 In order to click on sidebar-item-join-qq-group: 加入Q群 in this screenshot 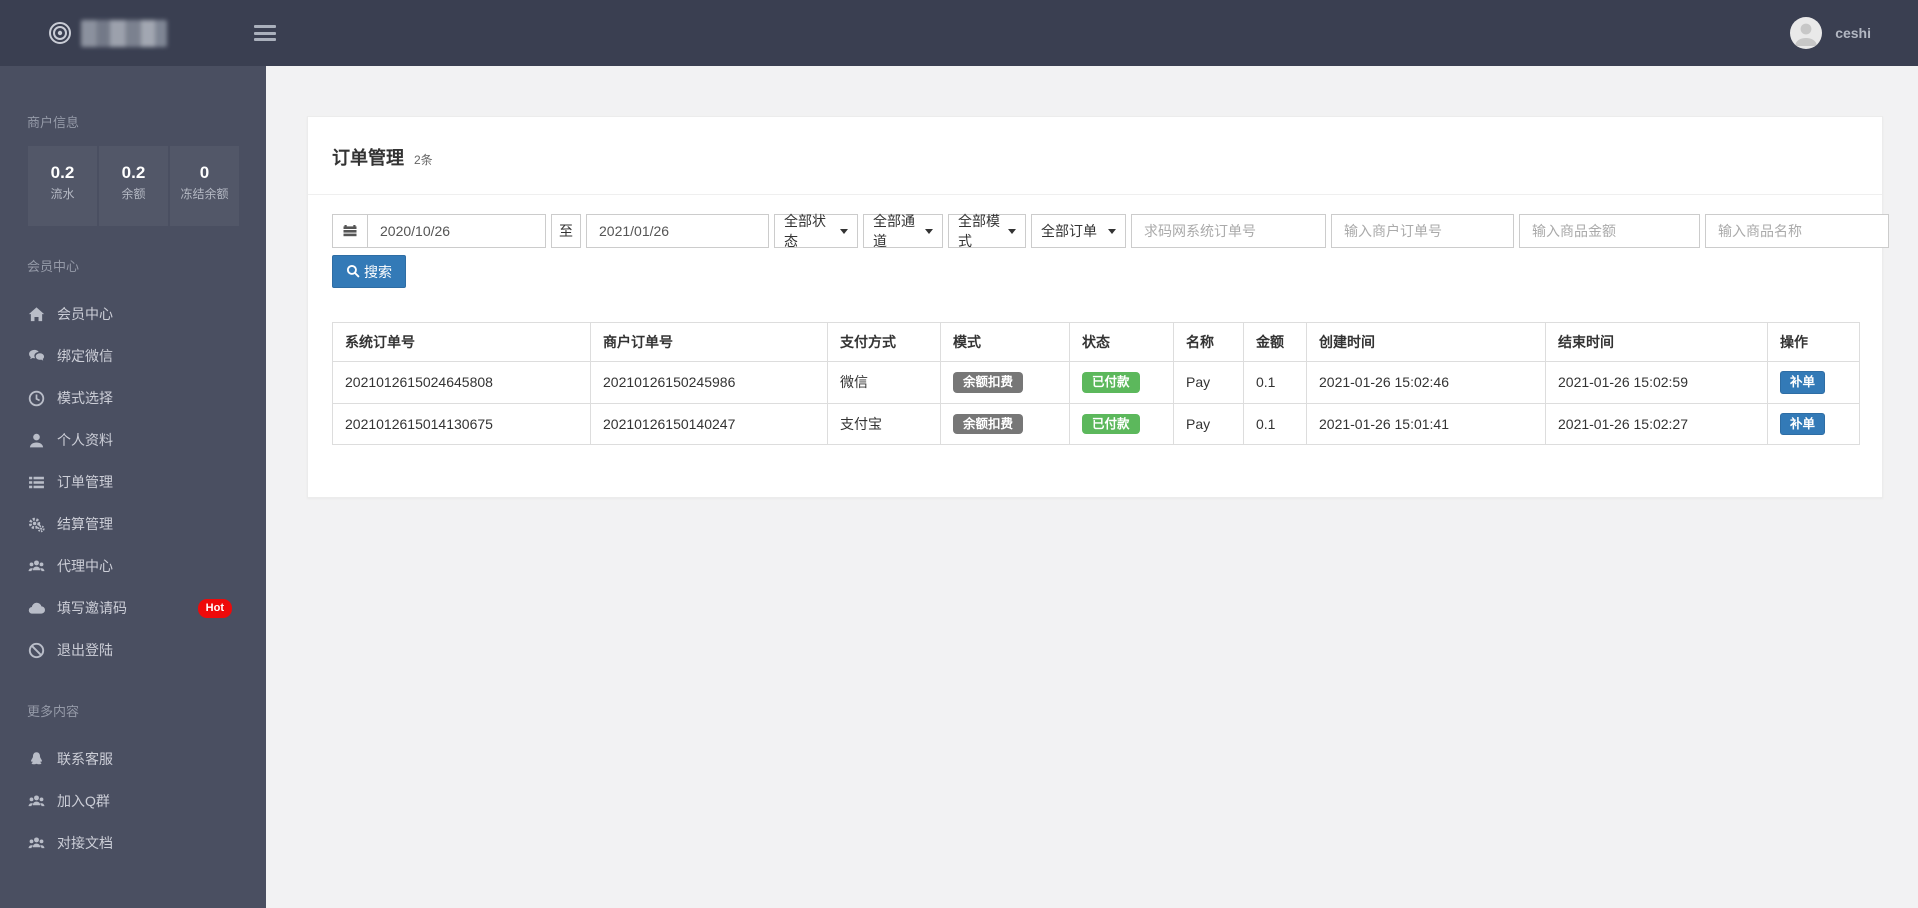, I will do `click(133, 801)`.